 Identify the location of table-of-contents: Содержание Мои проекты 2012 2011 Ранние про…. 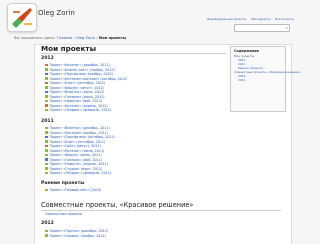
(265, 79).